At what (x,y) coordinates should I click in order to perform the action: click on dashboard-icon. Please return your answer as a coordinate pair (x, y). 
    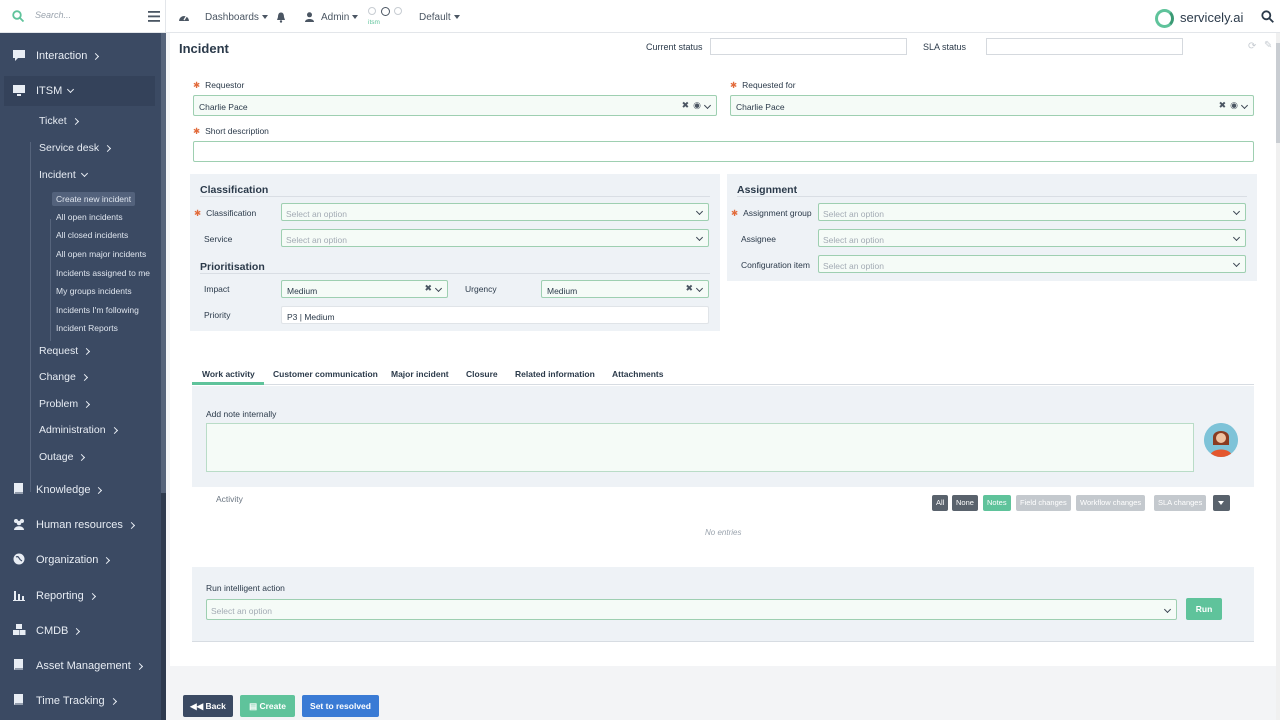
    Looking at the image, I should click on (184, 17).